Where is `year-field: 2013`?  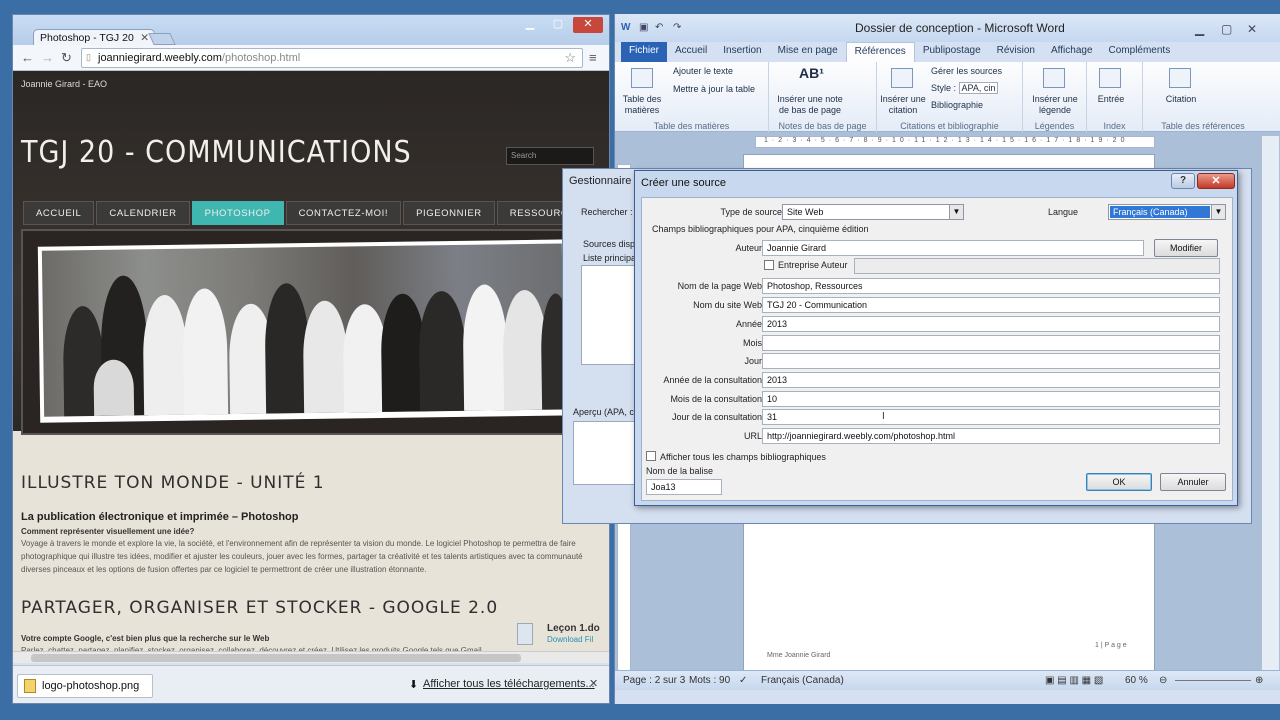
year-field: 2013 is located at coordinates (991, 324).